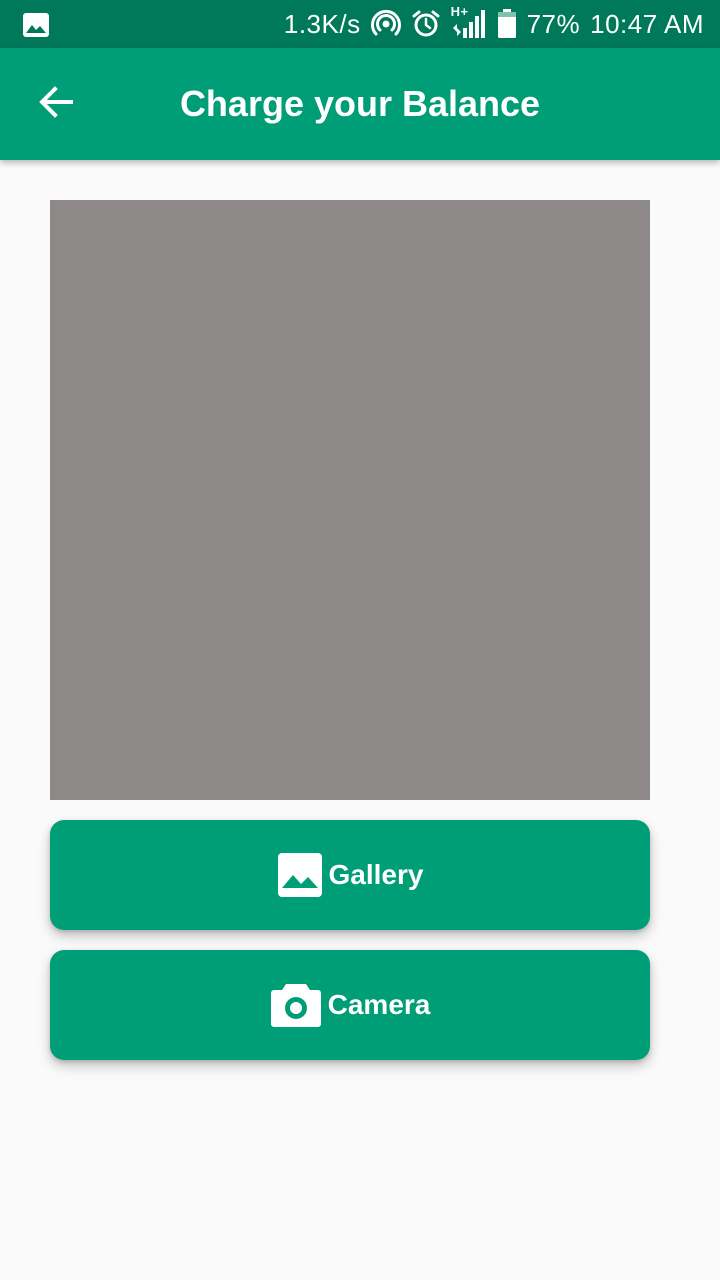 The height and width of the screenshot is (1280, 720). I want to click on gallery-button: Gallery, so click(350, 875).